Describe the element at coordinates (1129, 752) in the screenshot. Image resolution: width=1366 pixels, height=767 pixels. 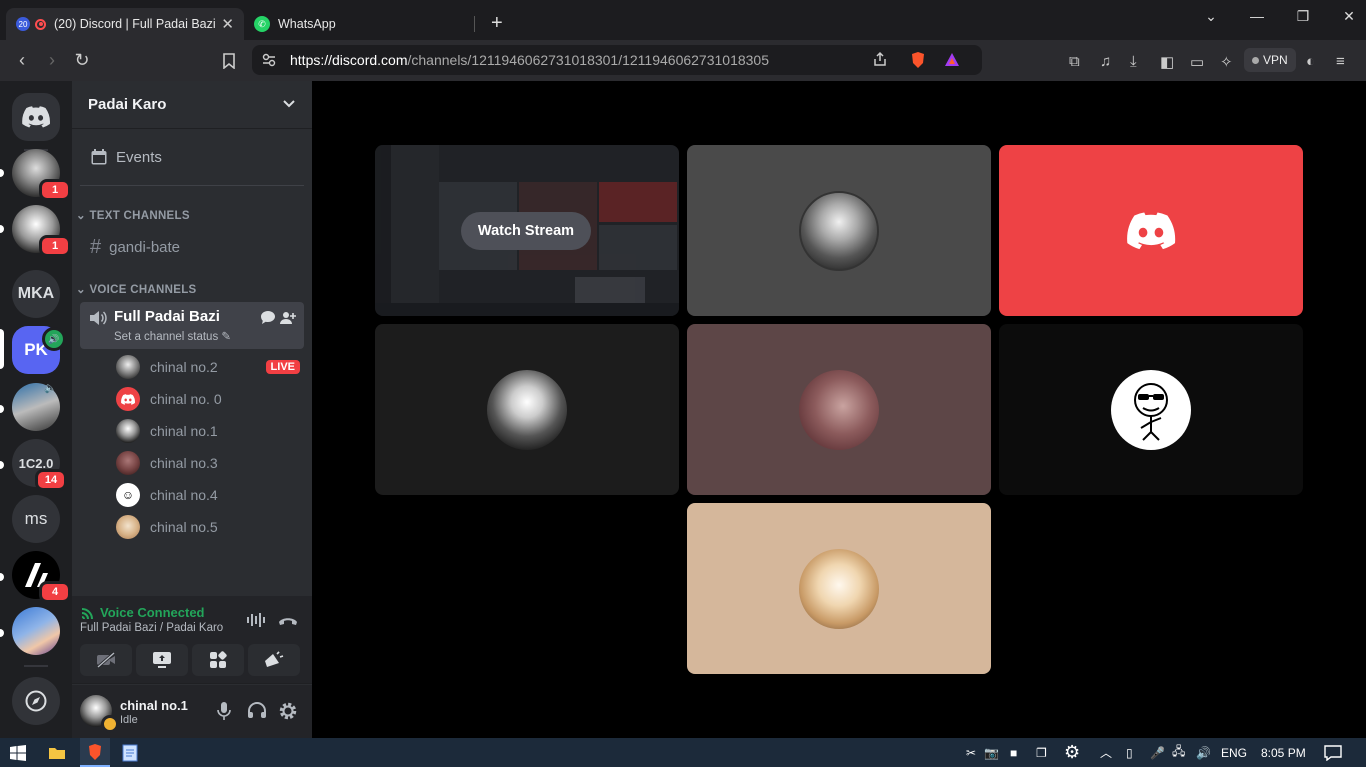
I see `device-icon: ▯` at that location.